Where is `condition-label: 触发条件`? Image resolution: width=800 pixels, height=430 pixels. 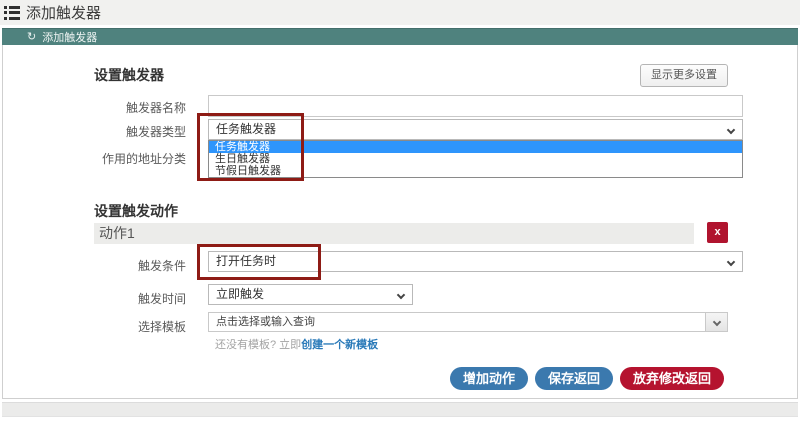 condition-label: 触发条件 is located at coordinates (161, 266).